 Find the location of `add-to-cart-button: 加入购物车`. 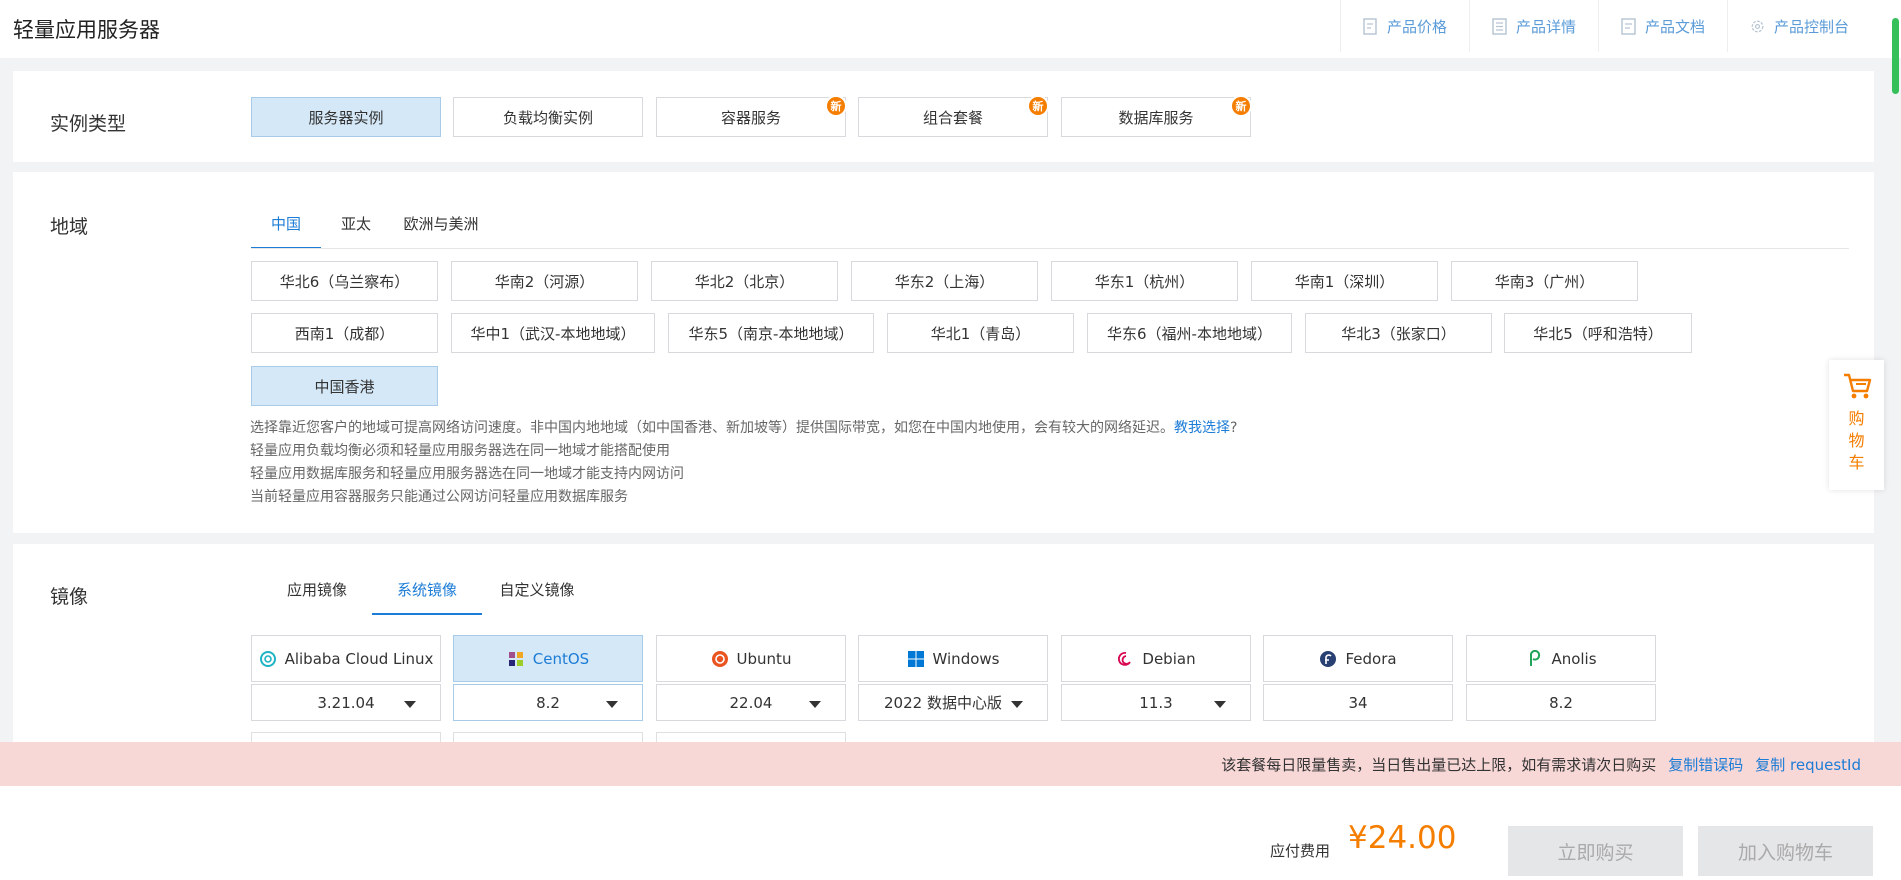

add-to-cart-button: 加入购物车 is located at coordinates (1785, 851).